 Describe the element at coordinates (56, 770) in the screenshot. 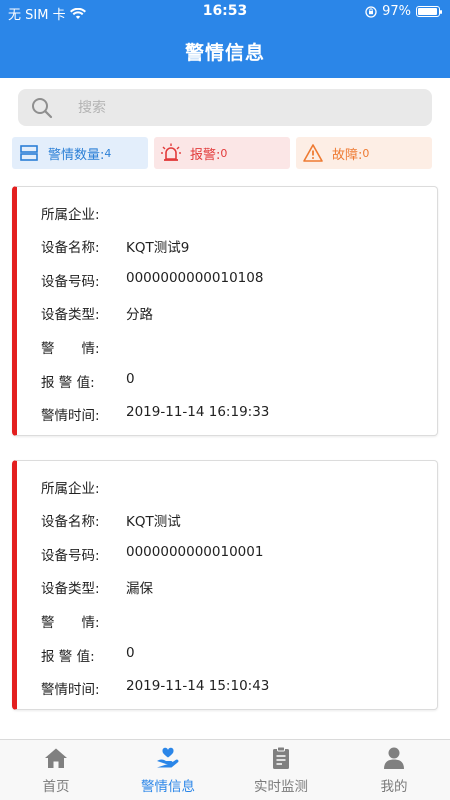

I see `tab-home: 首页` at that location.